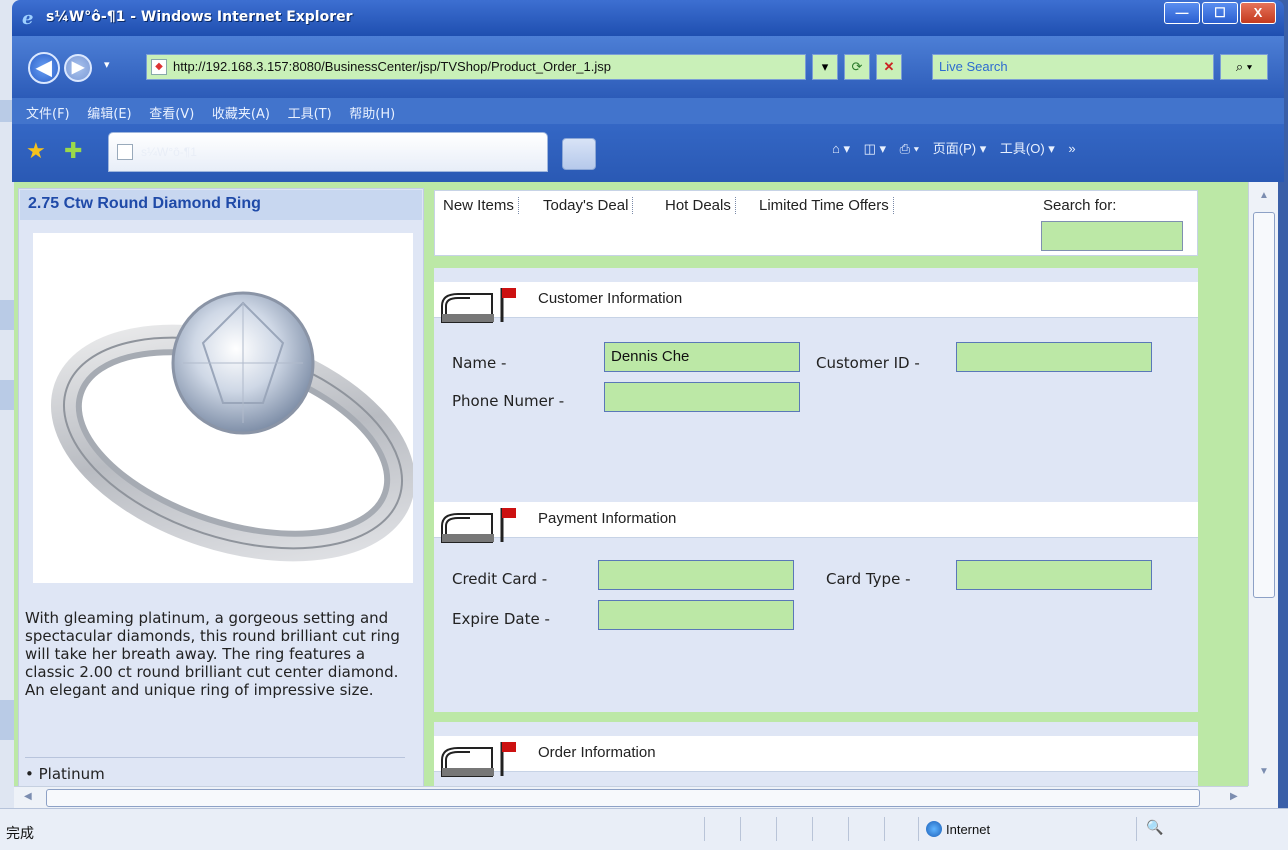 Image resolution: width=1288 pixels, height=850 pixels. What do you see at coordinates (1258, 13) in the screenshot?
I see `close-button: X` at bounding box center [1258, 13].